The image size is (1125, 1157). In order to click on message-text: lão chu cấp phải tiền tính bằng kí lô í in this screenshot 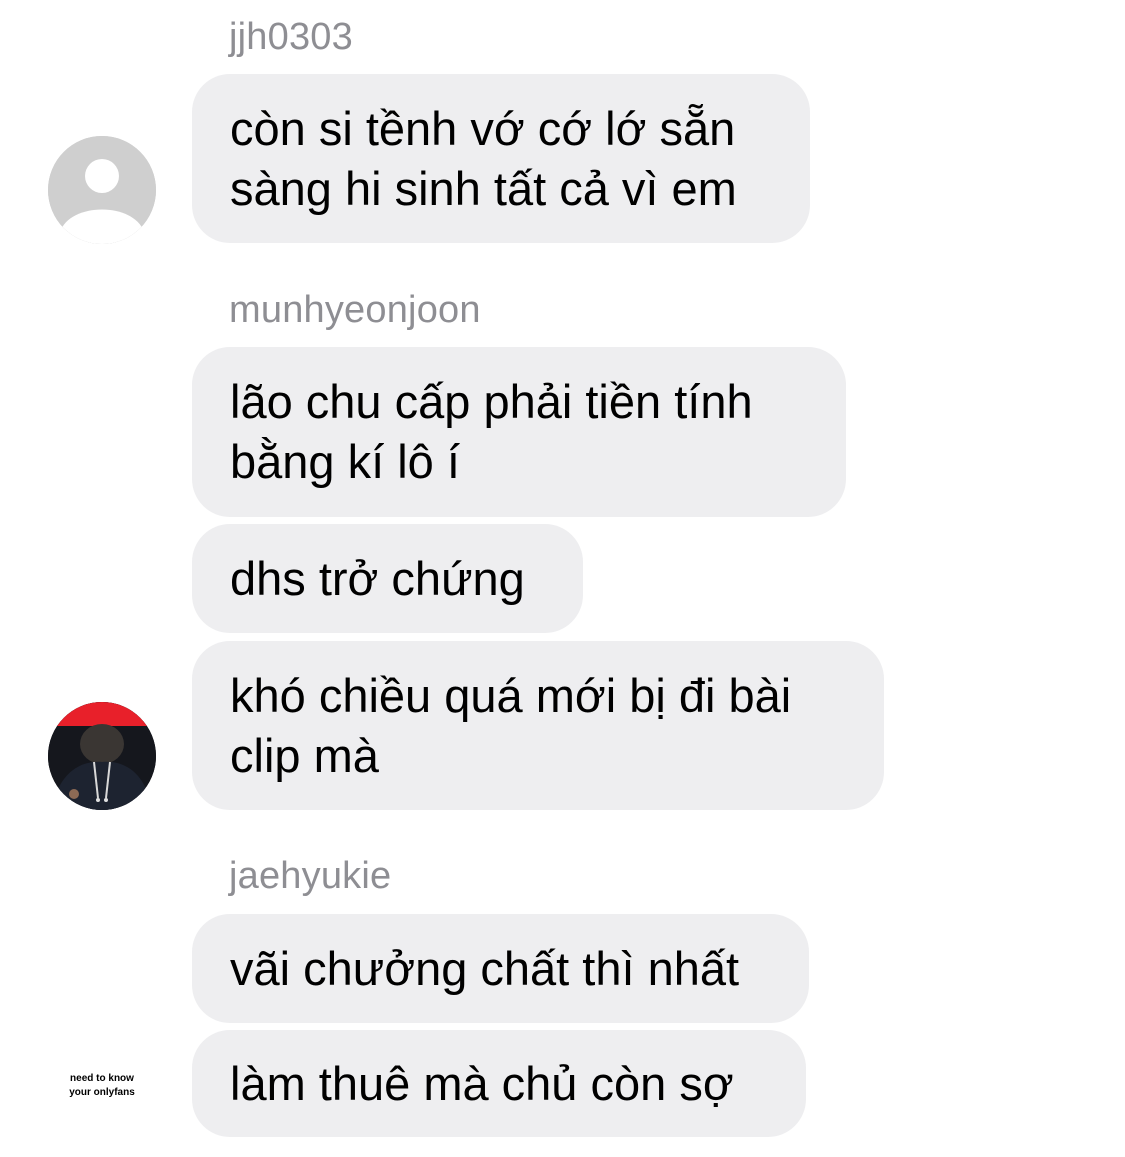, I will do `click(491, 431)`.